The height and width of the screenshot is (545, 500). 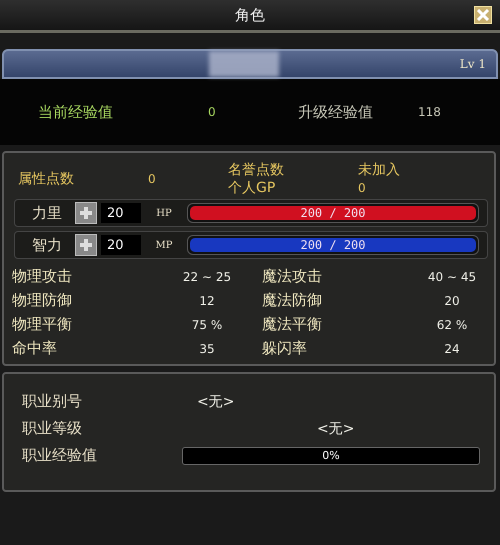 What do you see at coordinates (164, 213) in the screenshot?
I see `bar-label: HP` at bounding box center [164, 213].